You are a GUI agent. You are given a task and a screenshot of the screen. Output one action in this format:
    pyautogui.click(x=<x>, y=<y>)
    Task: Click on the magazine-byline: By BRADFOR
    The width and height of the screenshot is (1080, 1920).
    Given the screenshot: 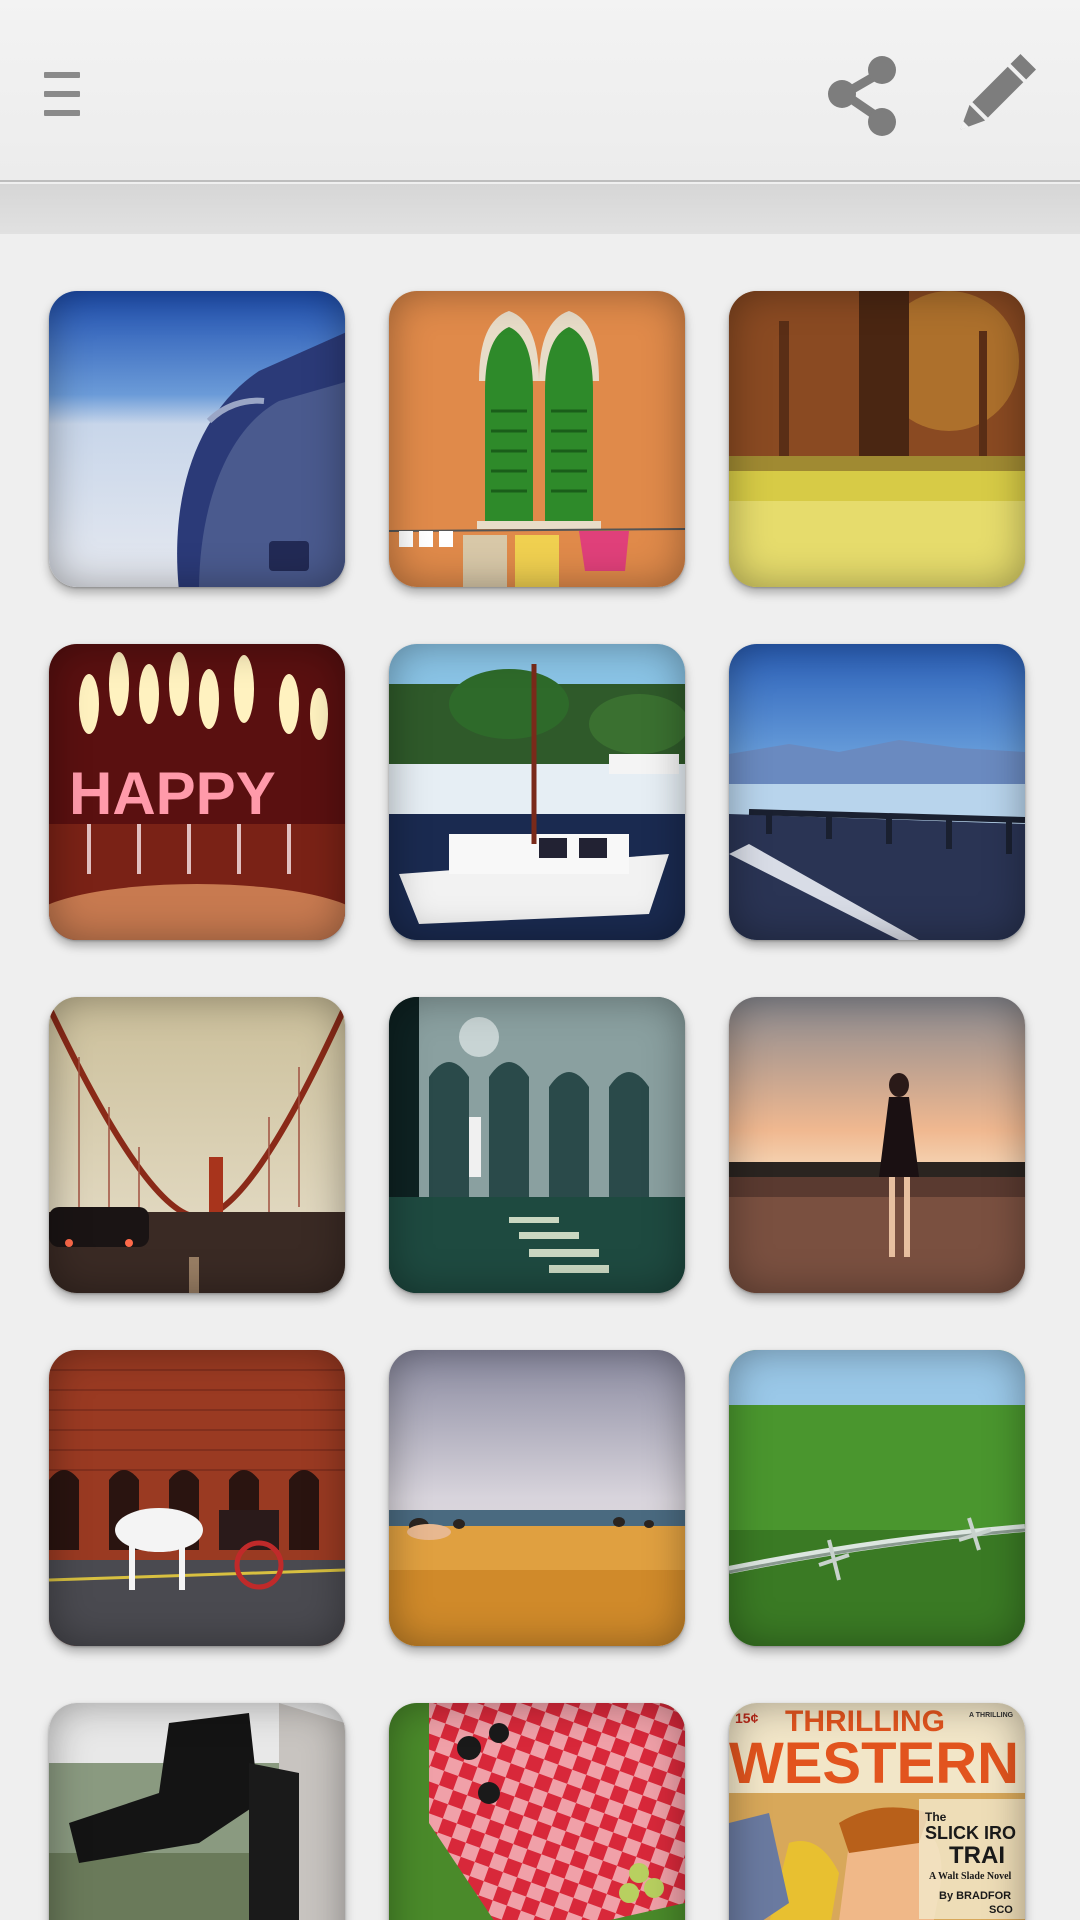 What is the action you would take?
    pyautogui.click(x=975, y=1896)
    